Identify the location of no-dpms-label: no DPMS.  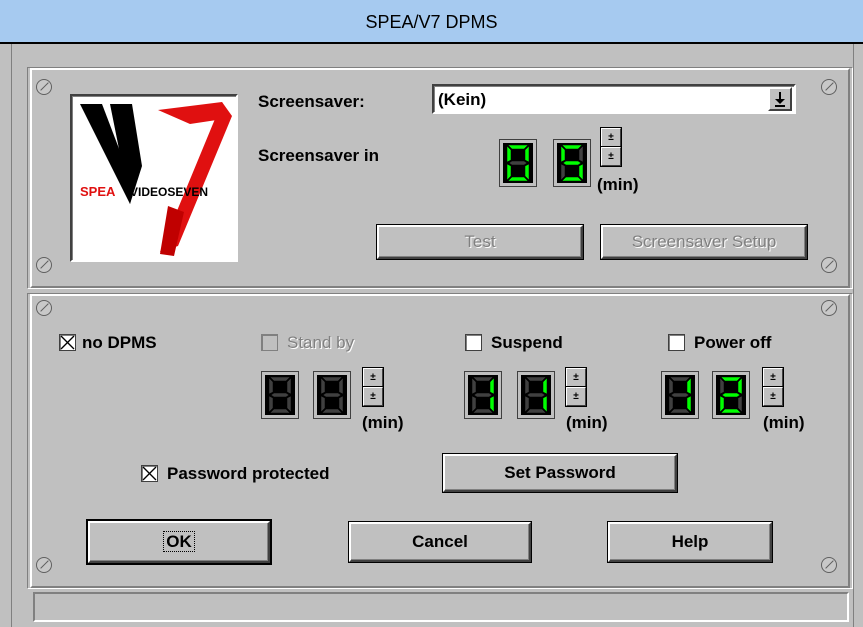
(119, 343).